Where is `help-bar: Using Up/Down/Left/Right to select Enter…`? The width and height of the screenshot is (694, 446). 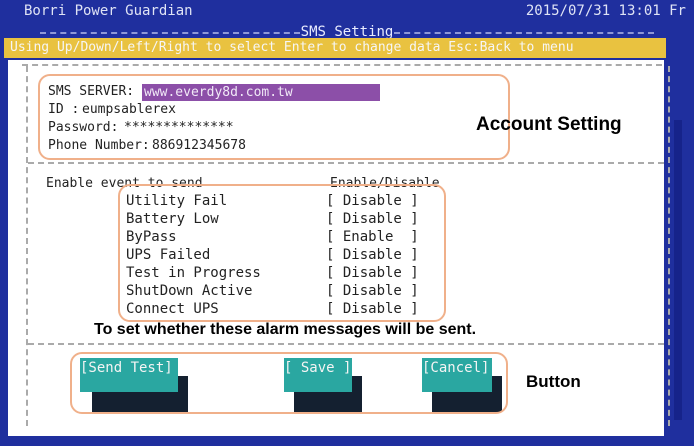
help-bar: Using Up/Down/Left/Right to select Enter… is located at coordinates (335, 48).